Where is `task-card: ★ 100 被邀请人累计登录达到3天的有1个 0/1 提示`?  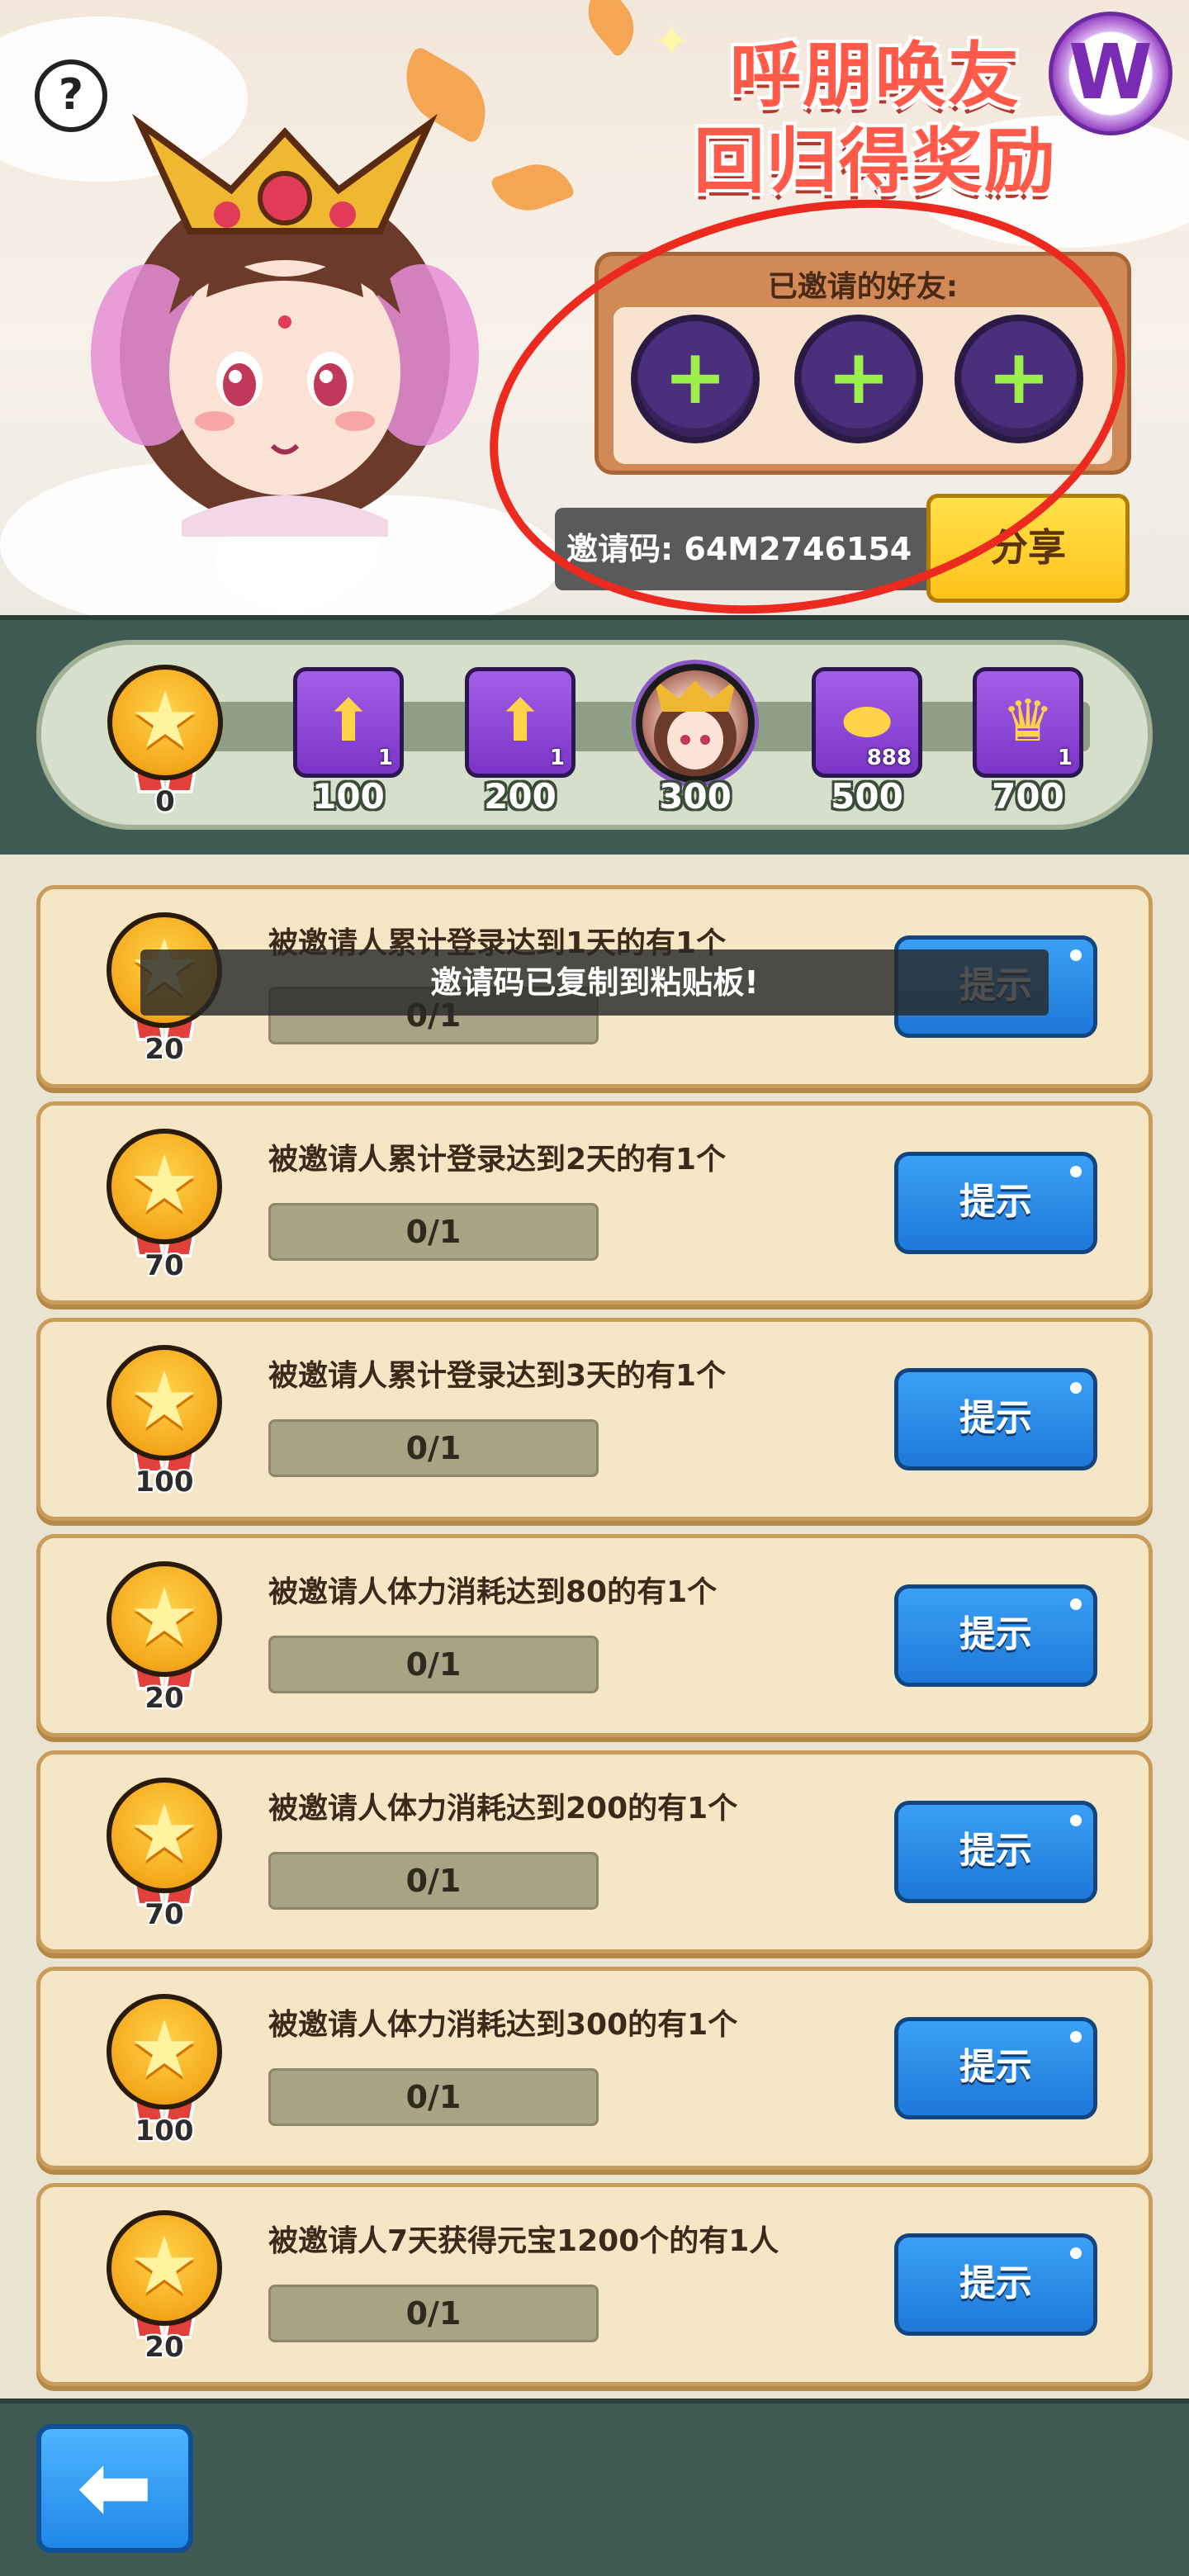
task-card: ★ 100 被邀请人累计登录达到3天的有1个 0/1 提示 is located at coordinates (594, 1419).